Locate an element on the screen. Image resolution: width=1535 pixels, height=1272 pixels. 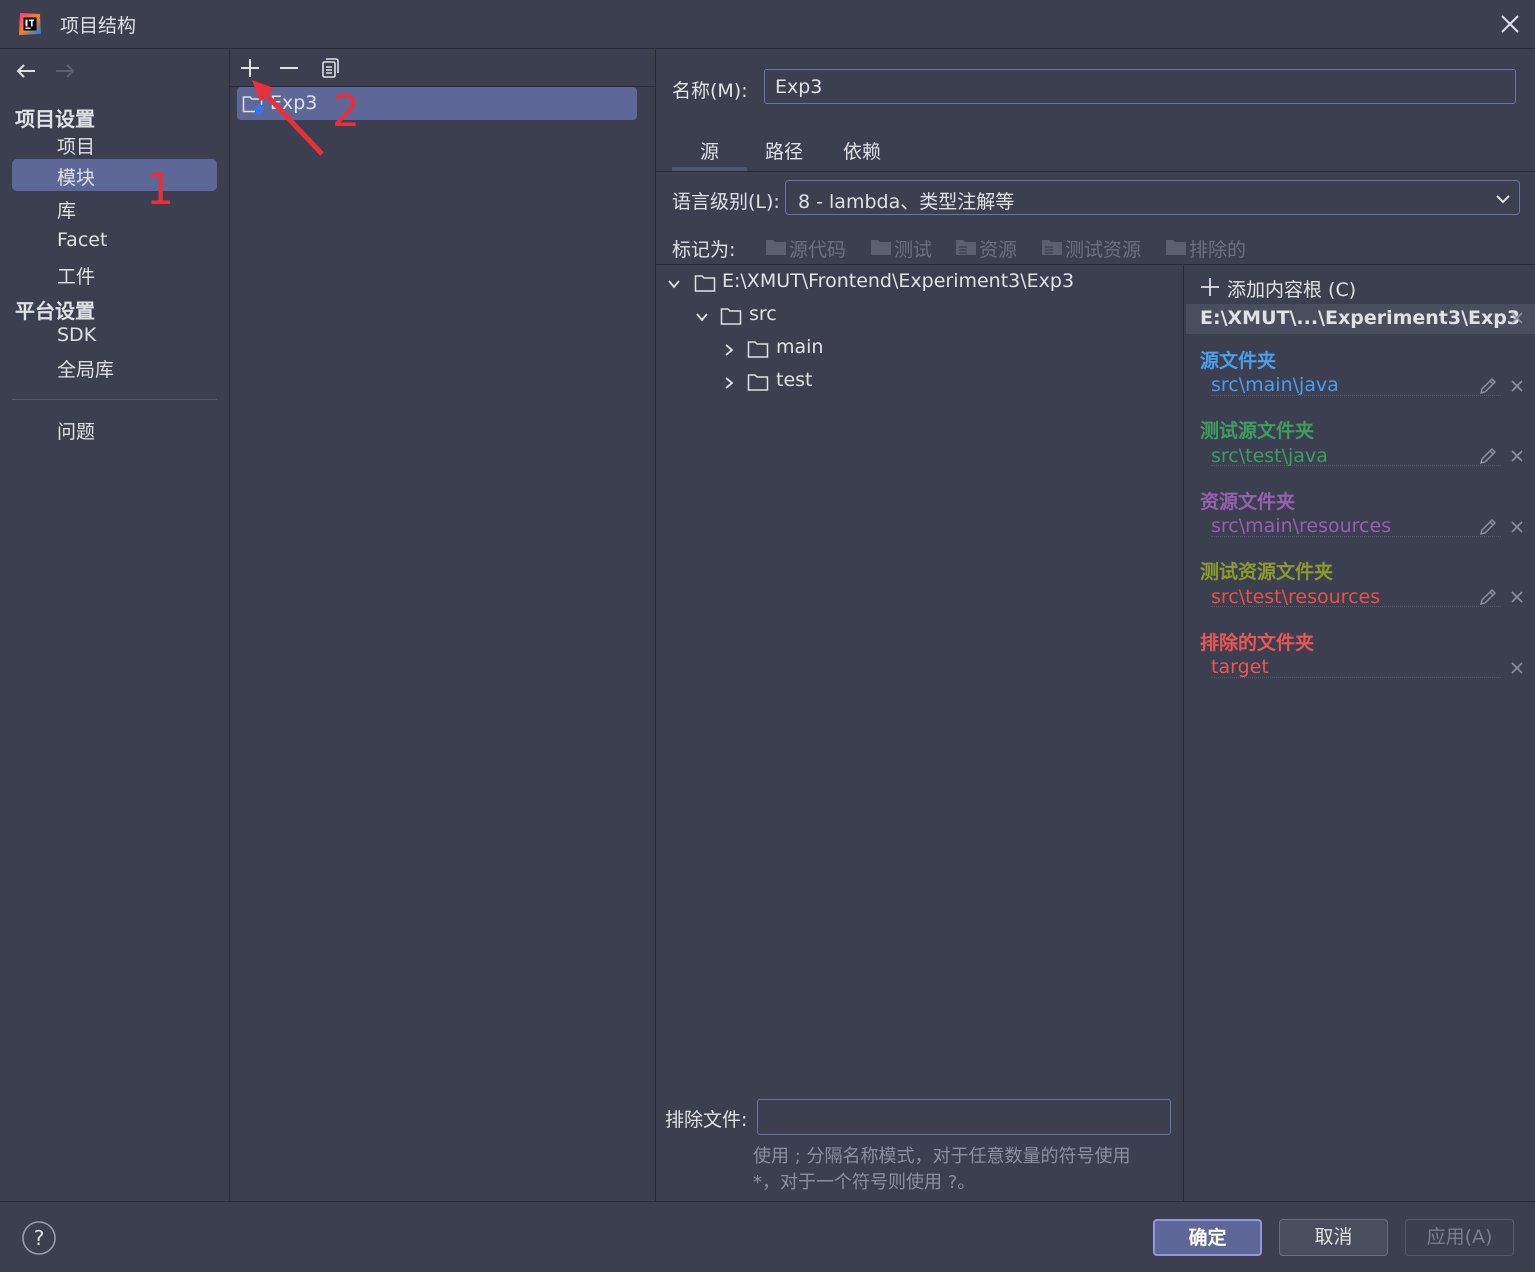
tree-node-test: test is located at coordinates (919, 383).